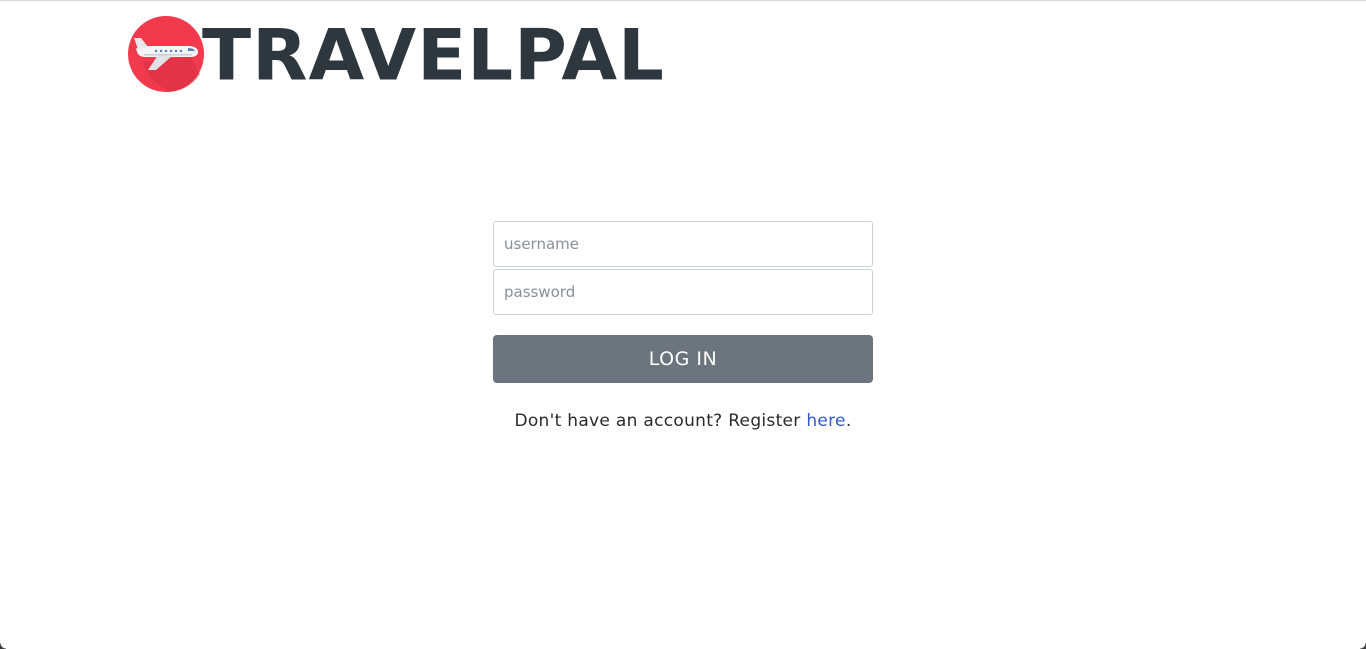 The height and width of the screenshot is (649, 1366). What do you see at coordinates (826, 421) in the screenshot?
I see `register-link: here` at bounding box center [826, 421].